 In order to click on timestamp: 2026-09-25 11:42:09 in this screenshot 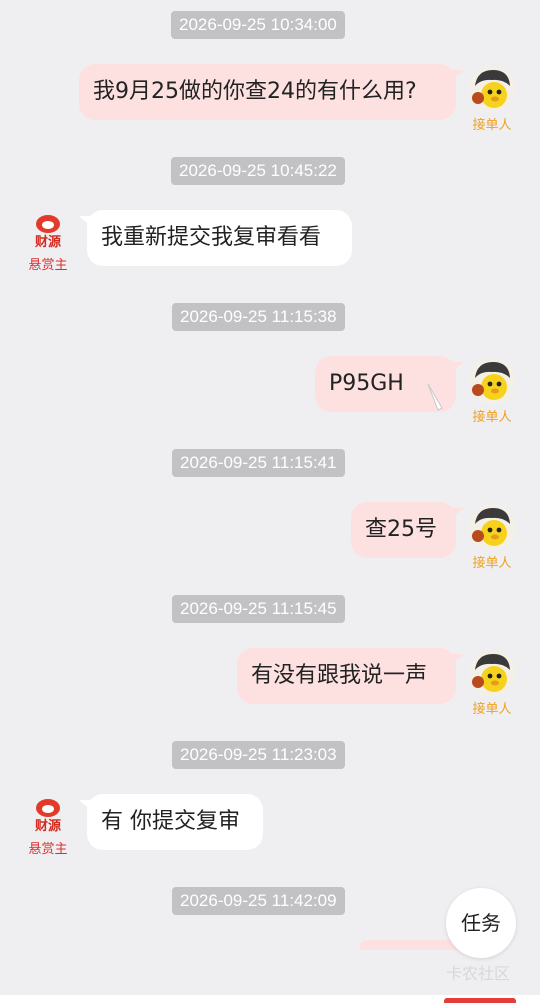, I will do `click(258, 901)`.